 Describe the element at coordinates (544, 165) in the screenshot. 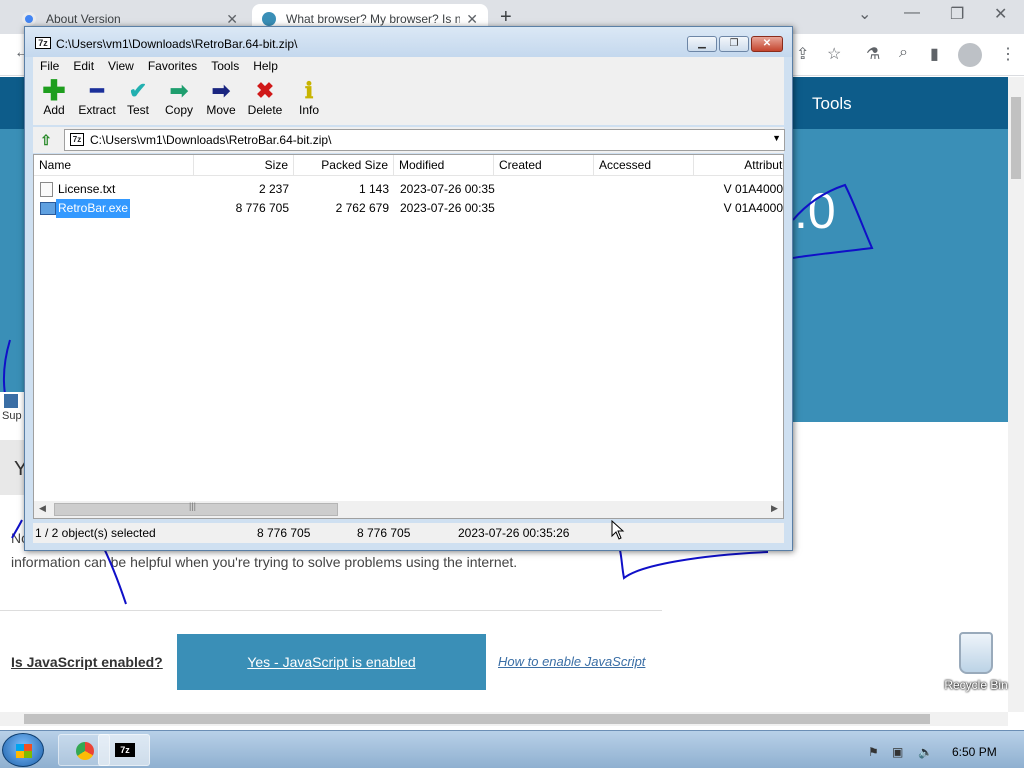

I see `column-created: Created` at that location.